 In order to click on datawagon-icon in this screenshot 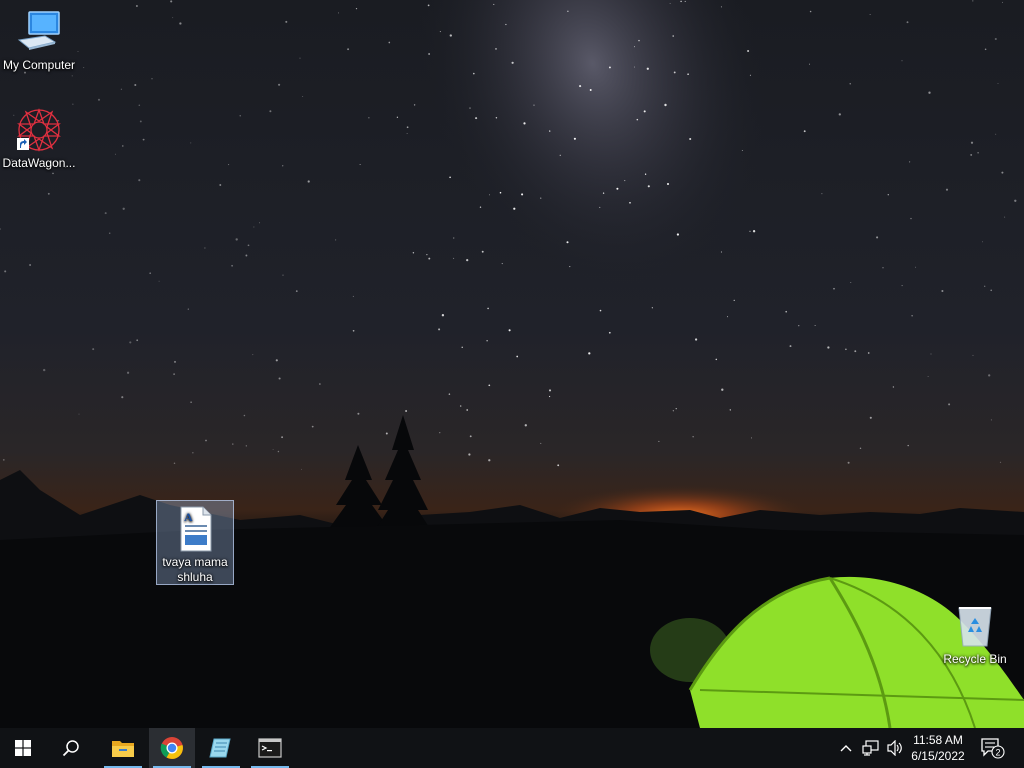, I will do `click(39, 130)`.